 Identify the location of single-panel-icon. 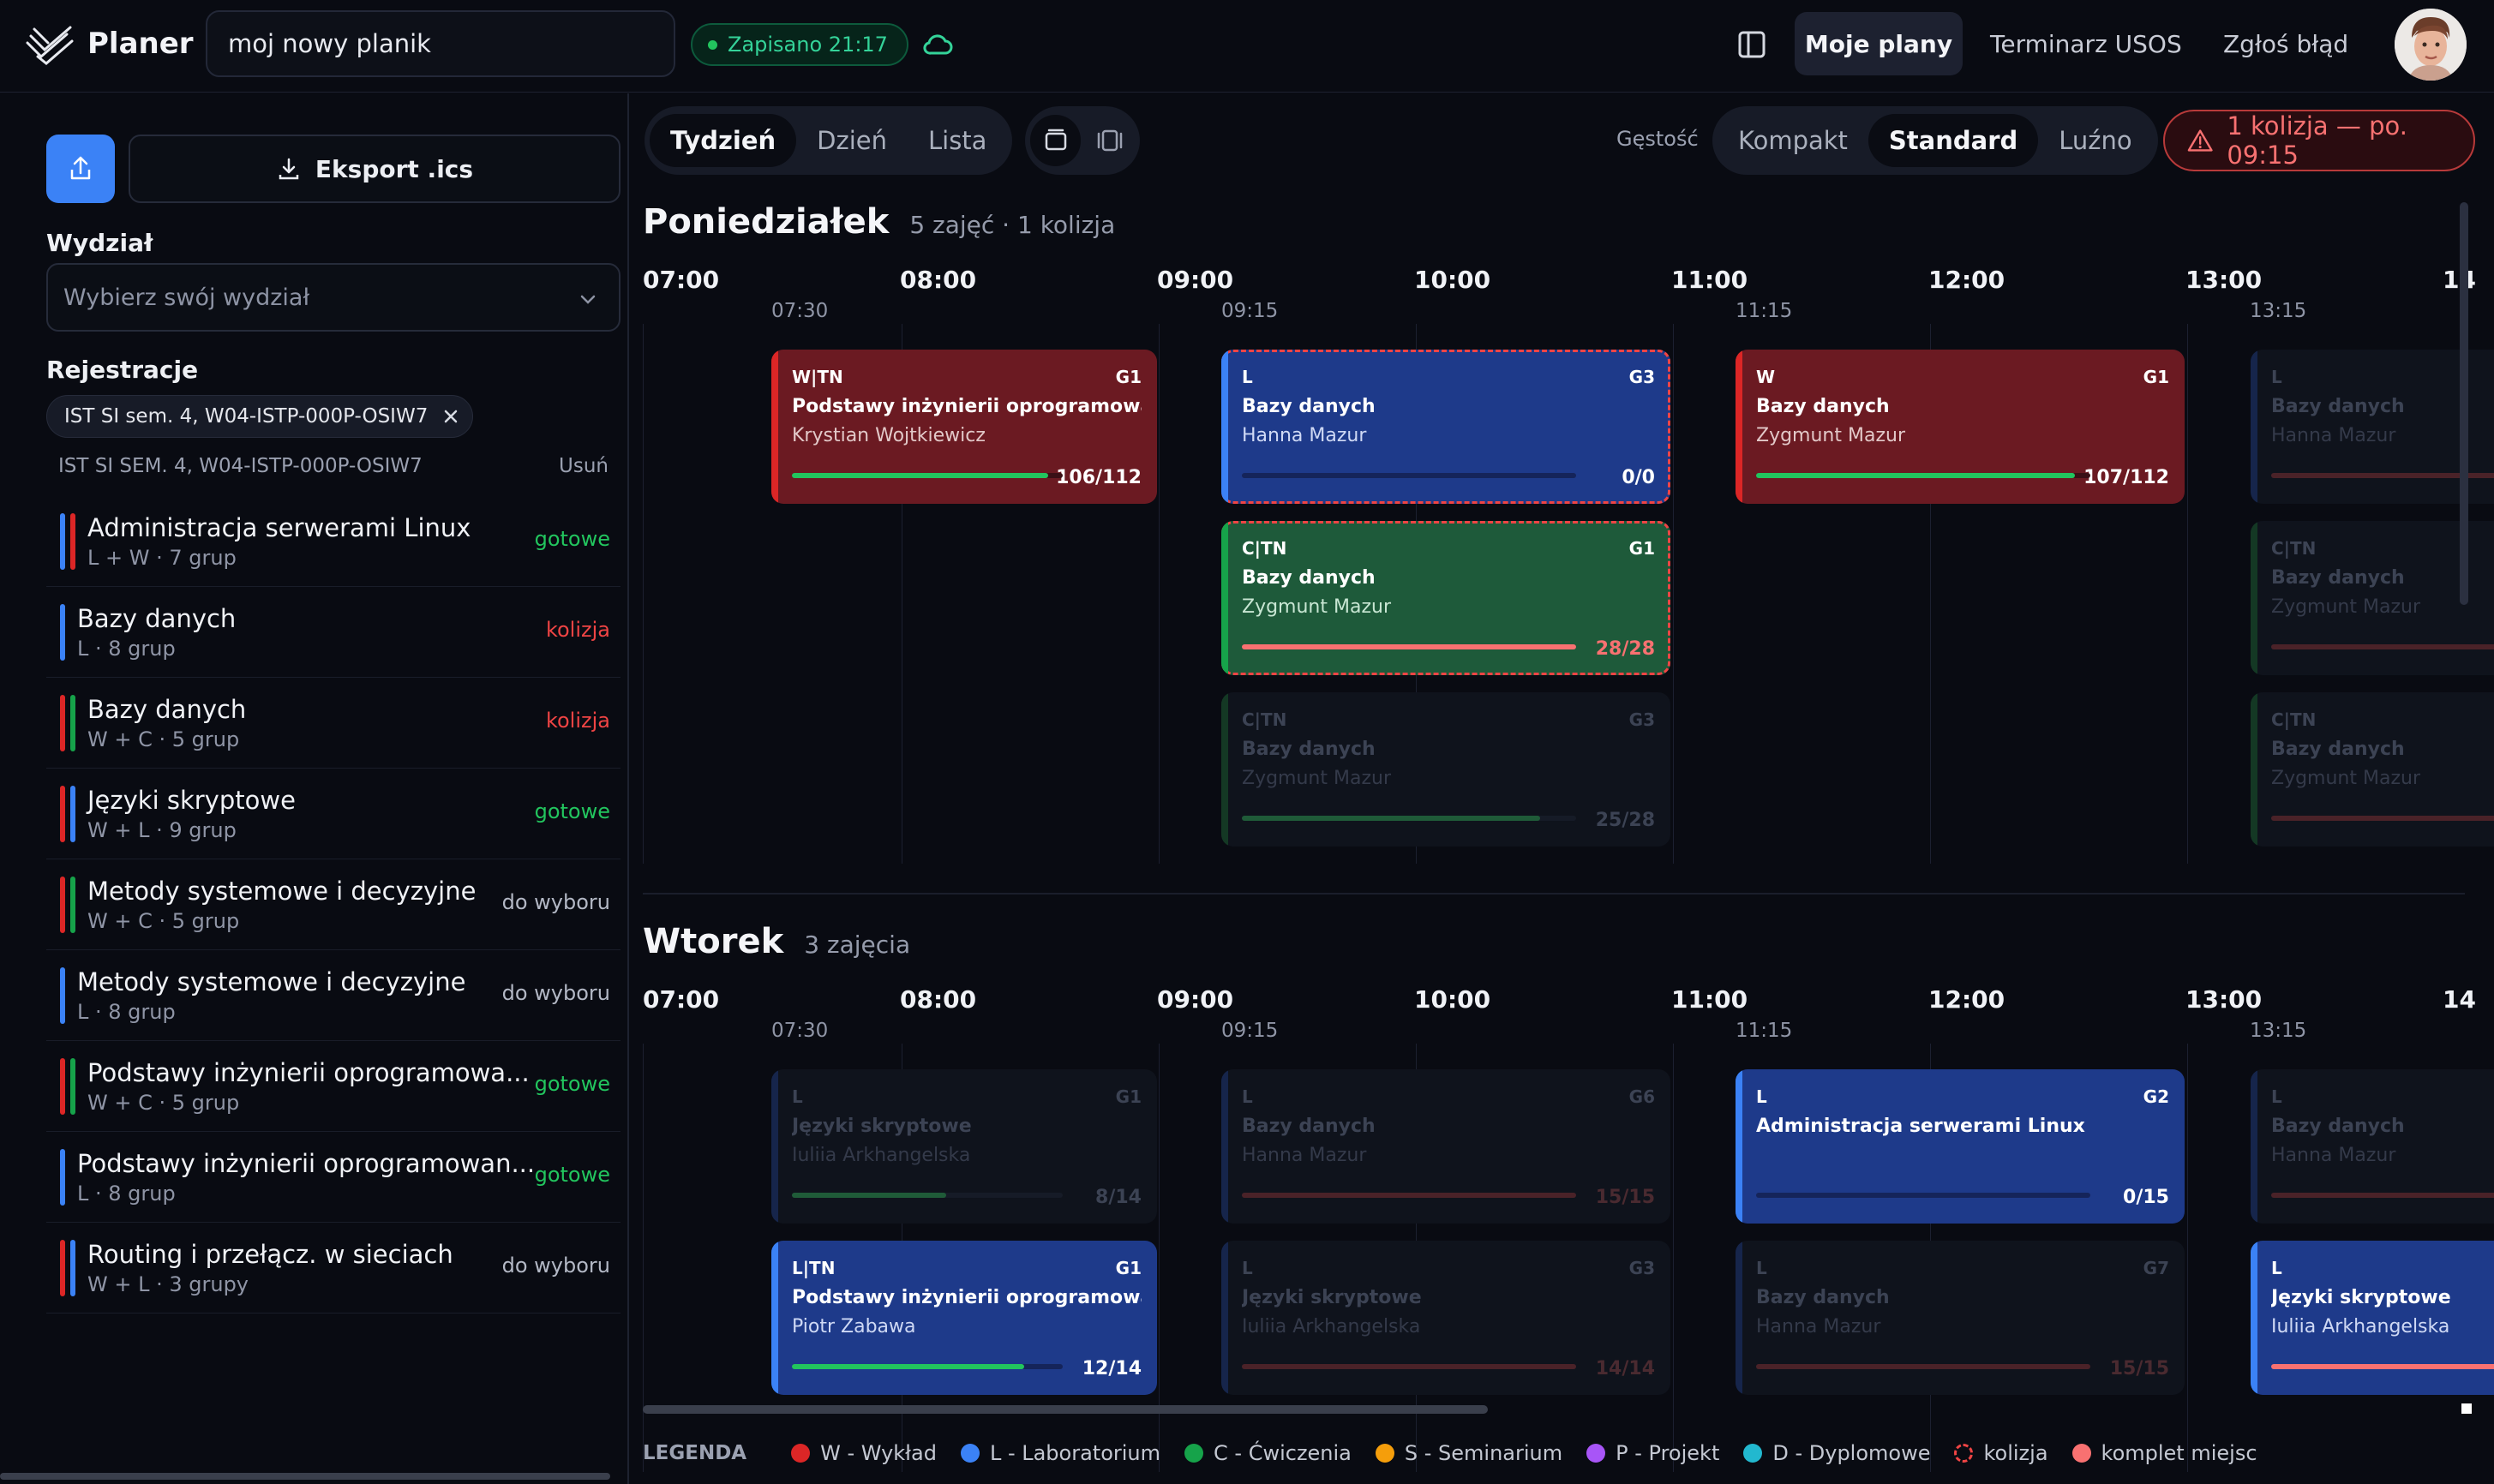
(1055, 140).